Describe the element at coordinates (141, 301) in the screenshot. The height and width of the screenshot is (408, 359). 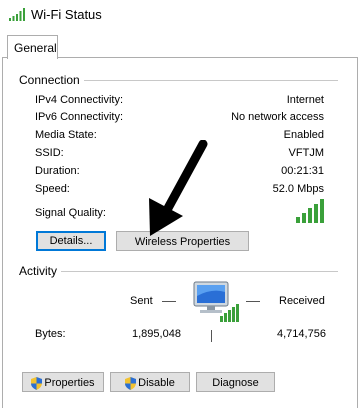
I see `sent-label: Sent` at that location.